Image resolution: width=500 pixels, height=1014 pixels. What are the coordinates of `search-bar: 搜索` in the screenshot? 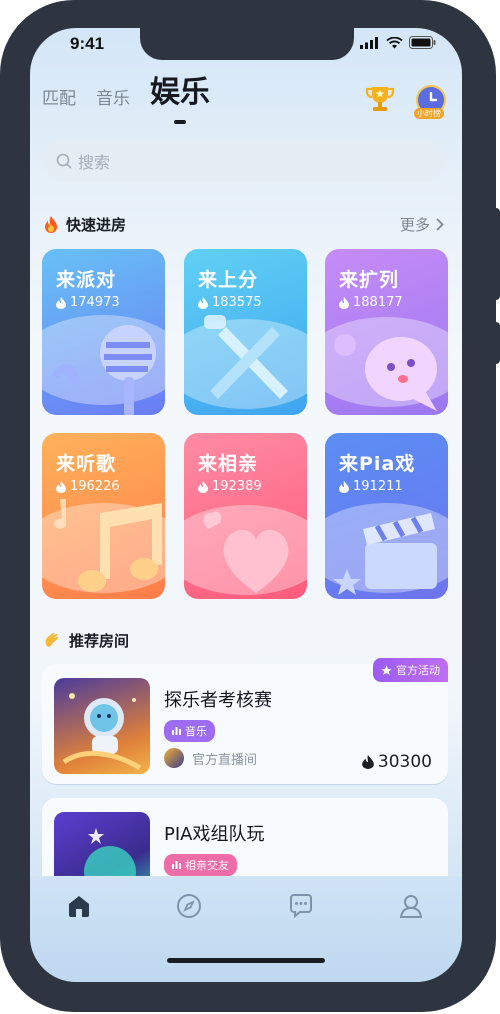 It's located at (244, 161).